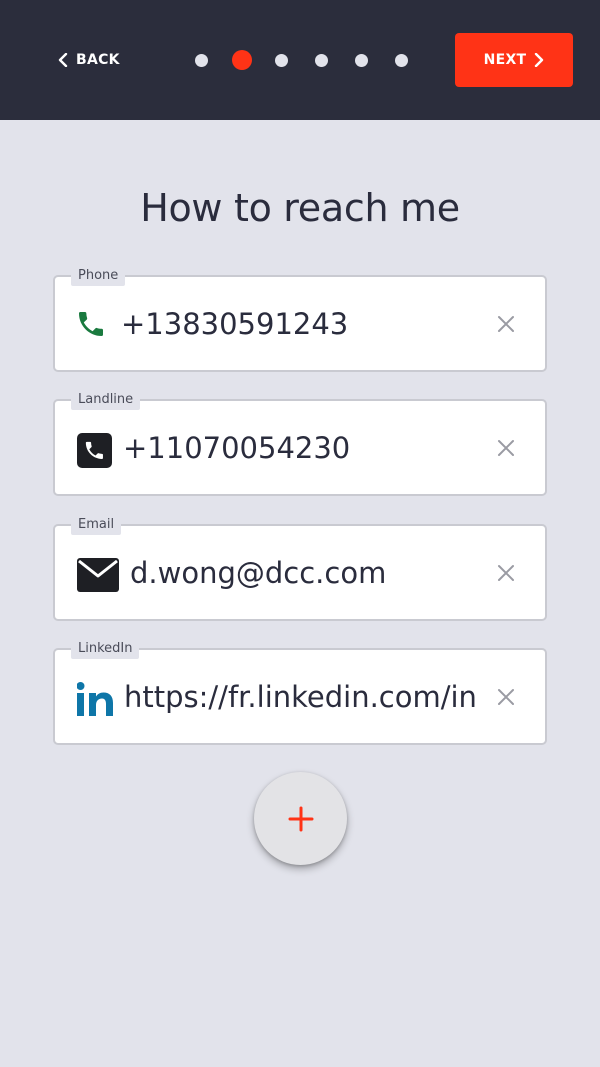 The image size is (600, 1067). I want to click on next-button-label: NEXT, so click(505, 60).